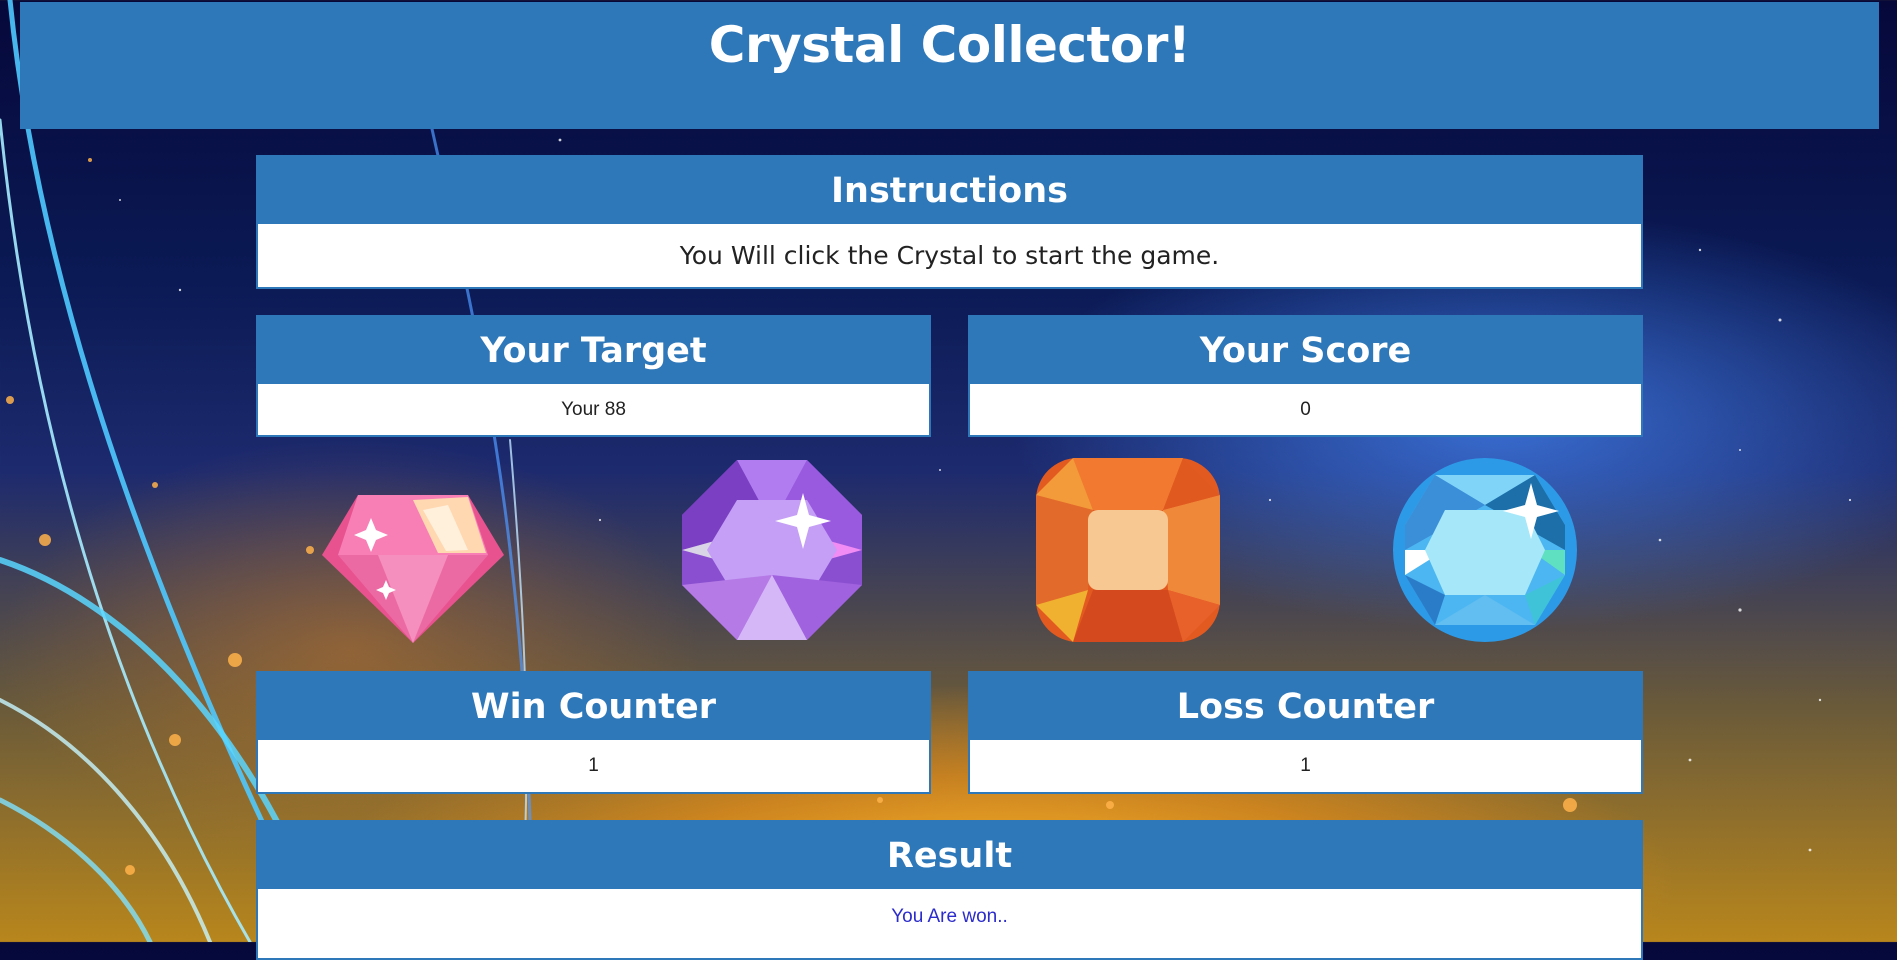 This screenshot has height=960, width=1897. What do you see at coordinates (1305, 350) in the screenshot?
I see `score-heading: Your Score` at bounding box center [1305, 350].